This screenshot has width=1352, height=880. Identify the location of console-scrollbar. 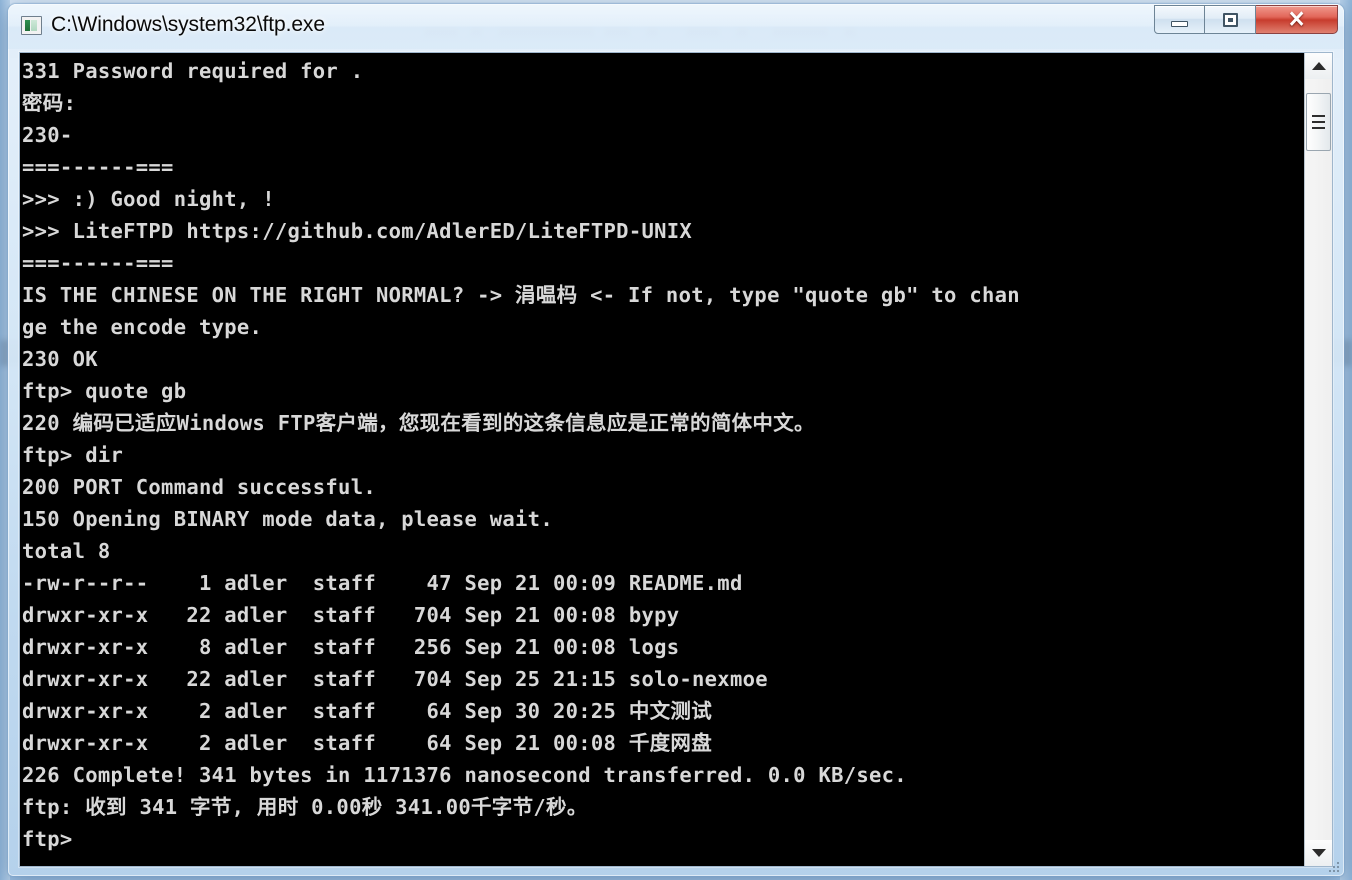
(1318, 459).